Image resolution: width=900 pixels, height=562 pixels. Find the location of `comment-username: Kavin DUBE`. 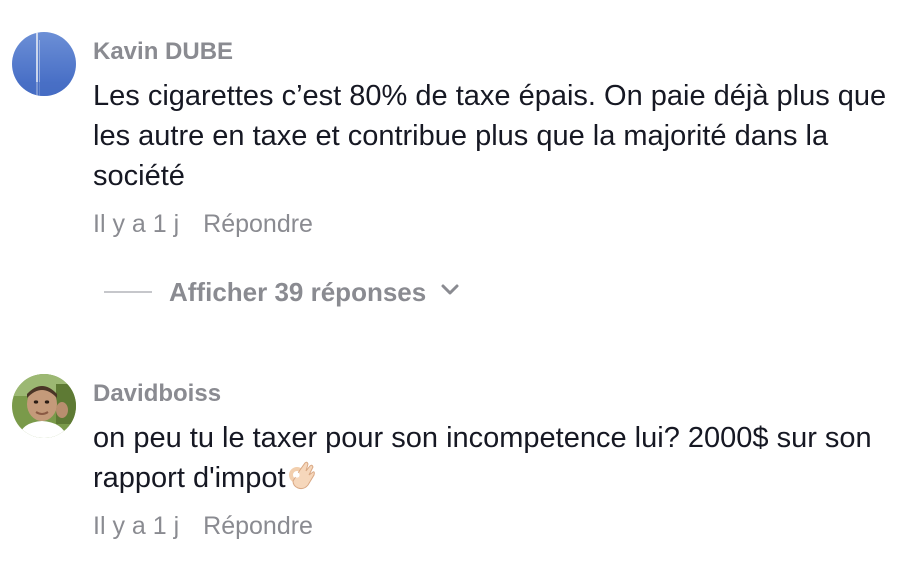

comment-username: Kavin DUBE is located at coordinates (163, 52).